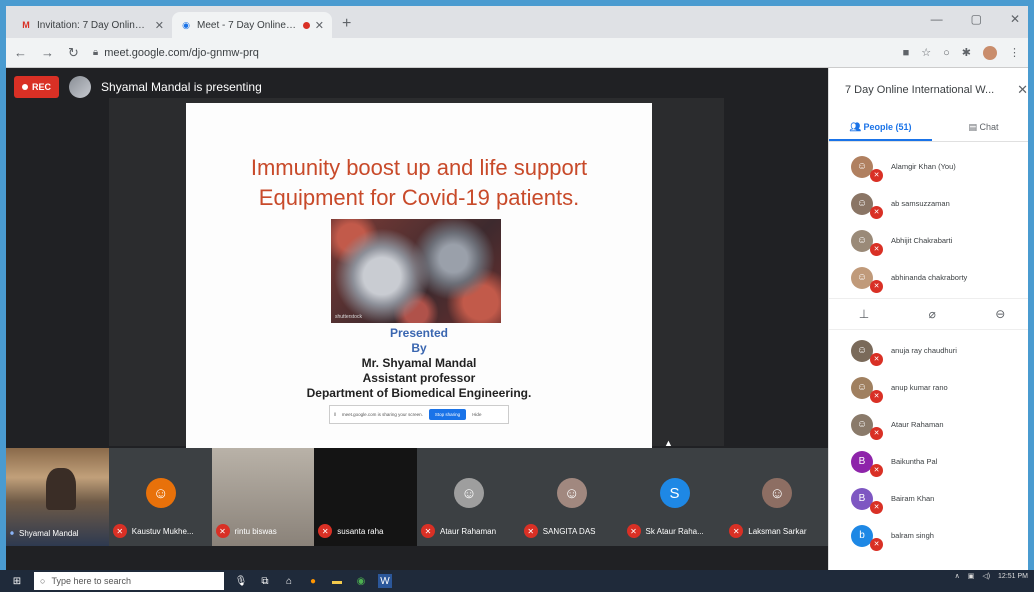  I want to click on person-name: Bairam Khan, so click(913, 498).